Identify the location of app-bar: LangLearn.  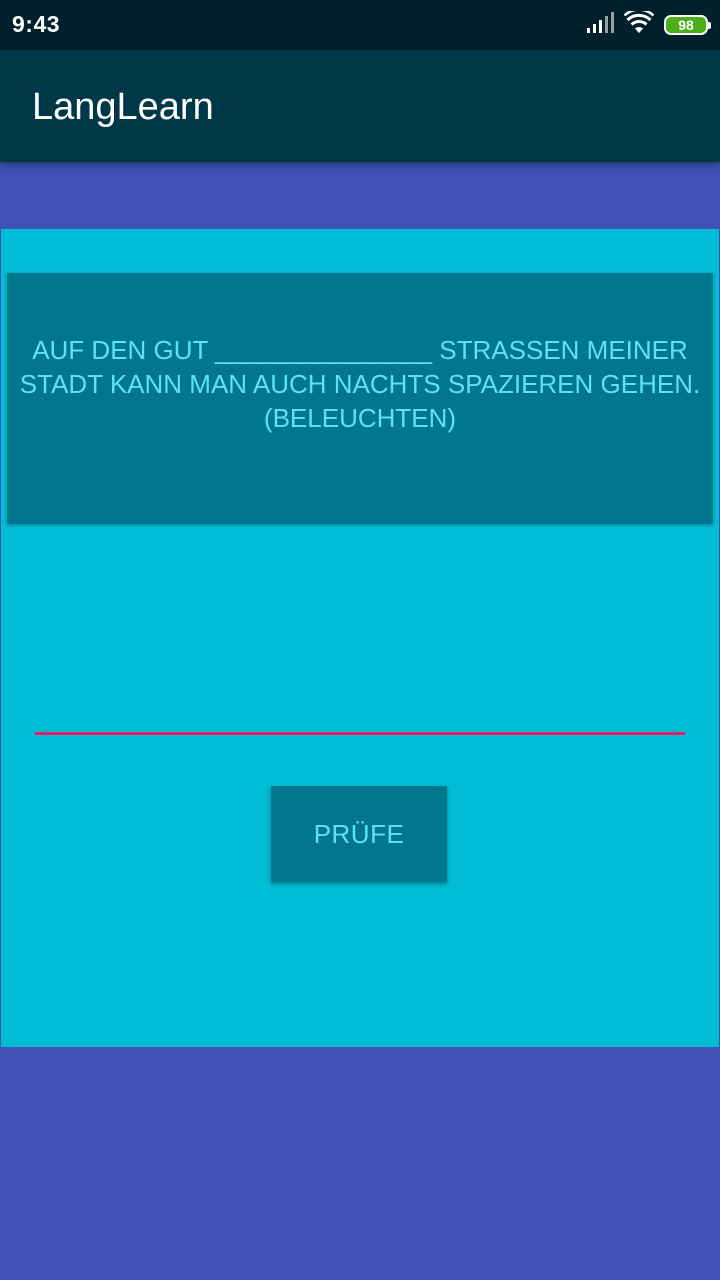
(360, 106).